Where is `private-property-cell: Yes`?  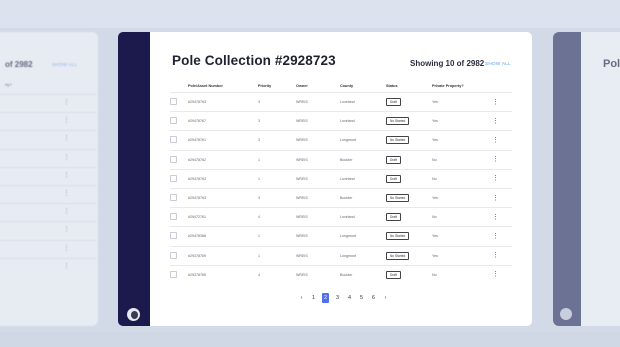 private-property-cell: Yes is located at coordinates (462, 236).